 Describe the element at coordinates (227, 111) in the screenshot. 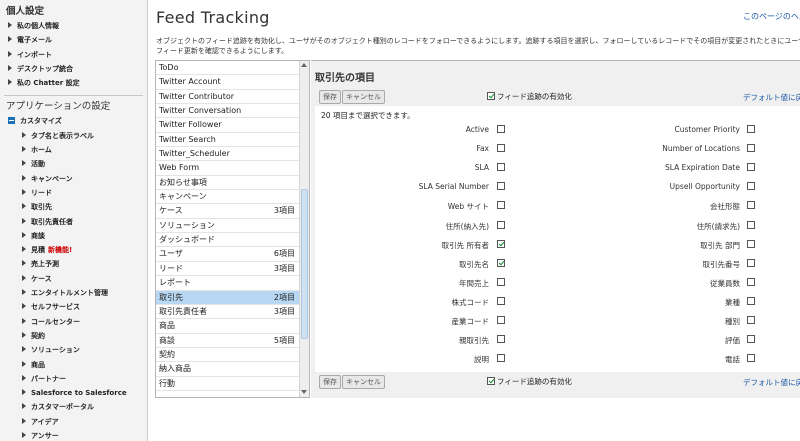

I see `object-list-item: Twitter Conversation` at that location.